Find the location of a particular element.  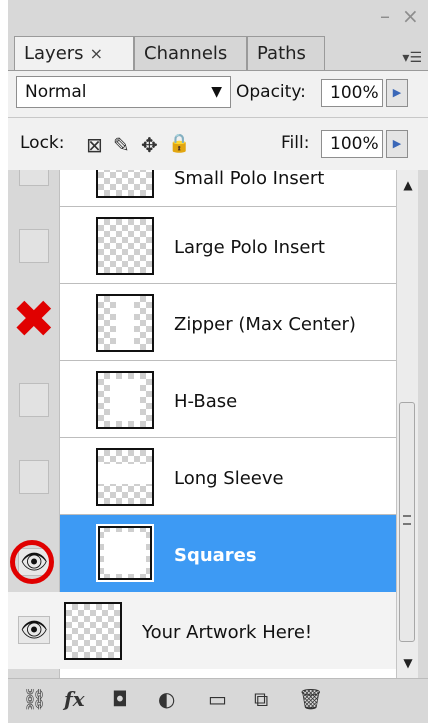

layer-name: Your Artwork Here! is located at coordinates (227, 632).